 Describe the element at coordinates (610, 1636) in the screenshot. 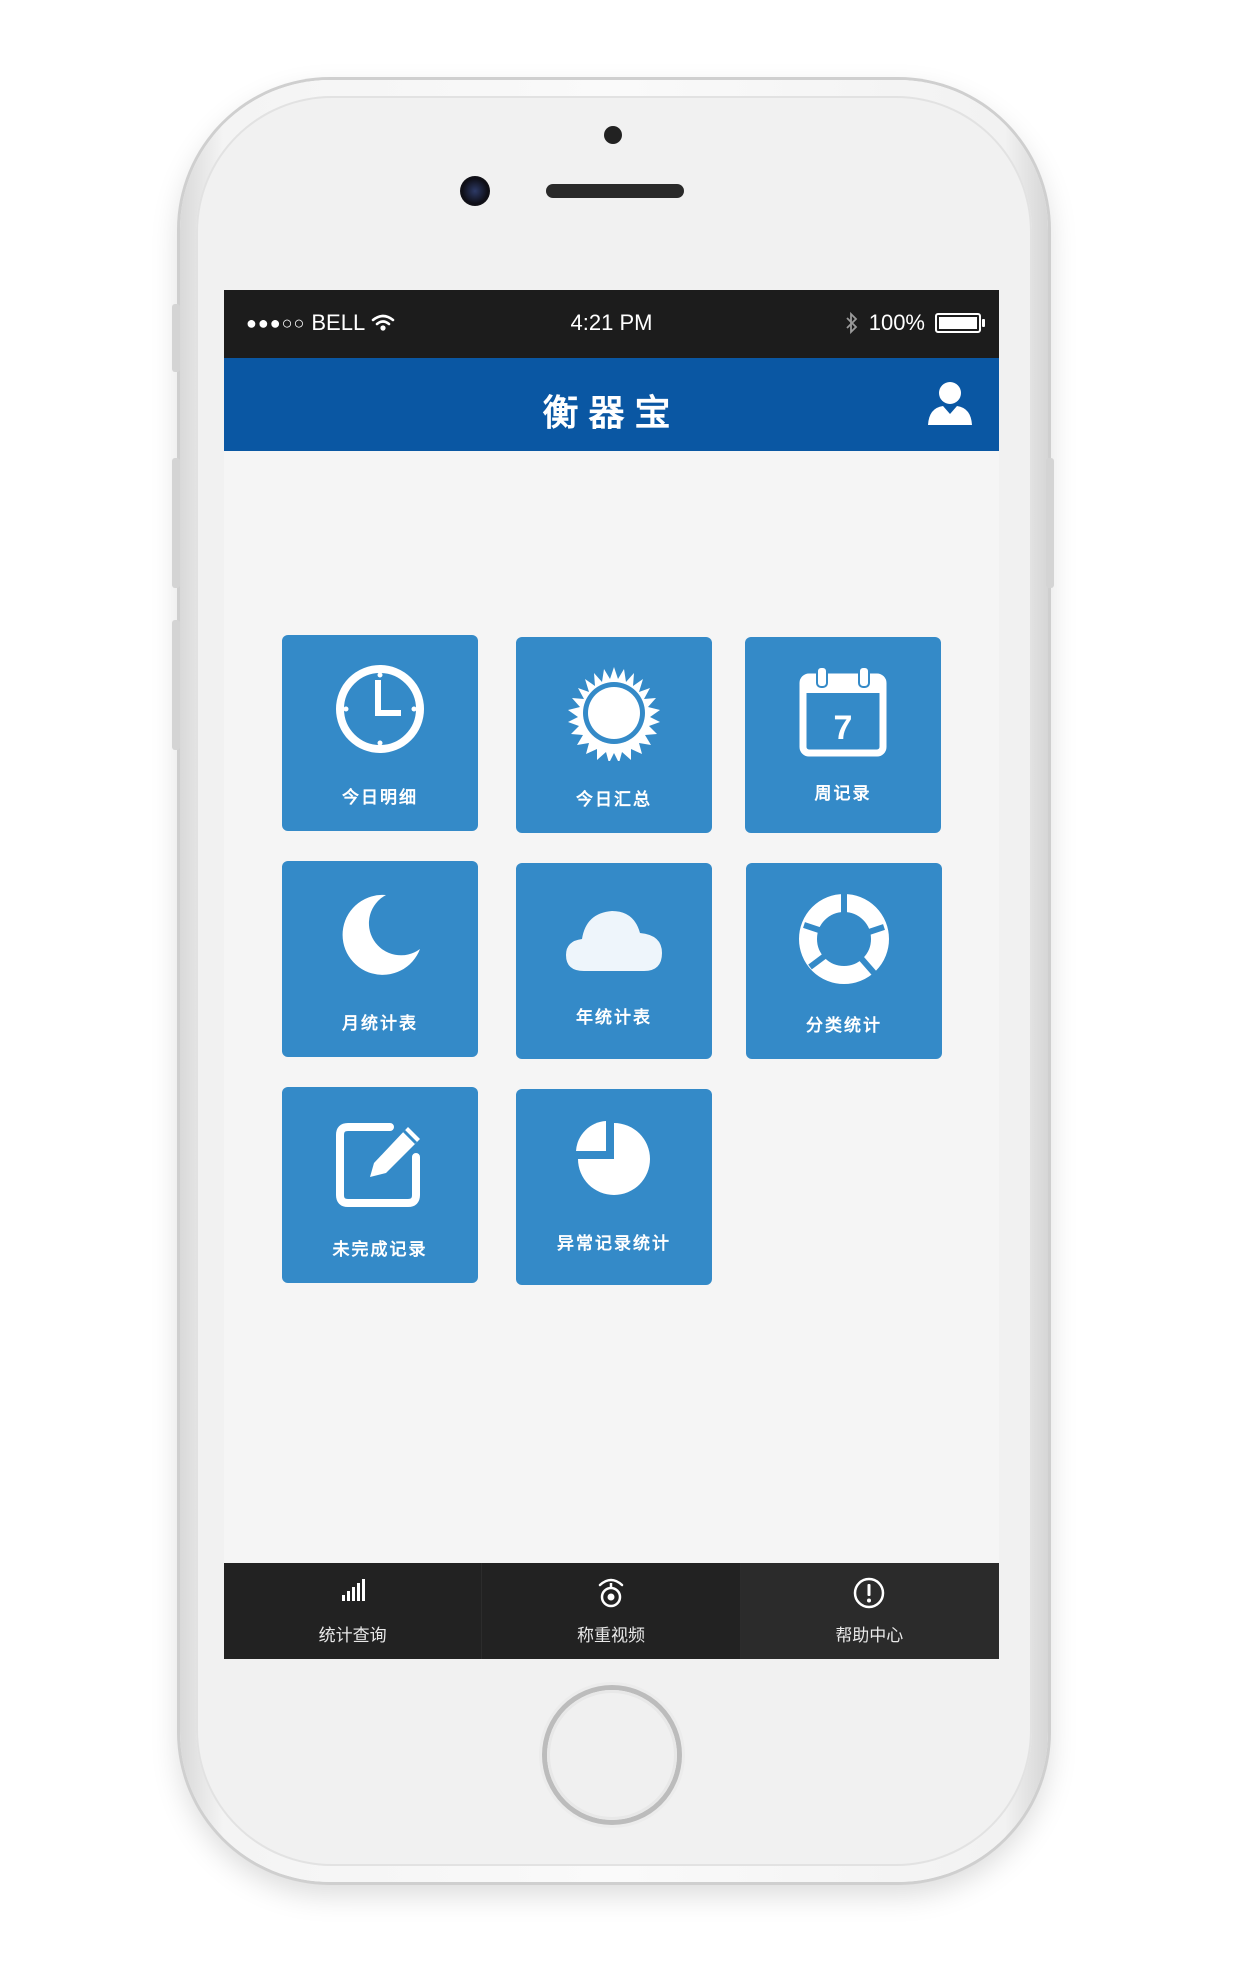

I see `tab-label: 称重视频` at that location.